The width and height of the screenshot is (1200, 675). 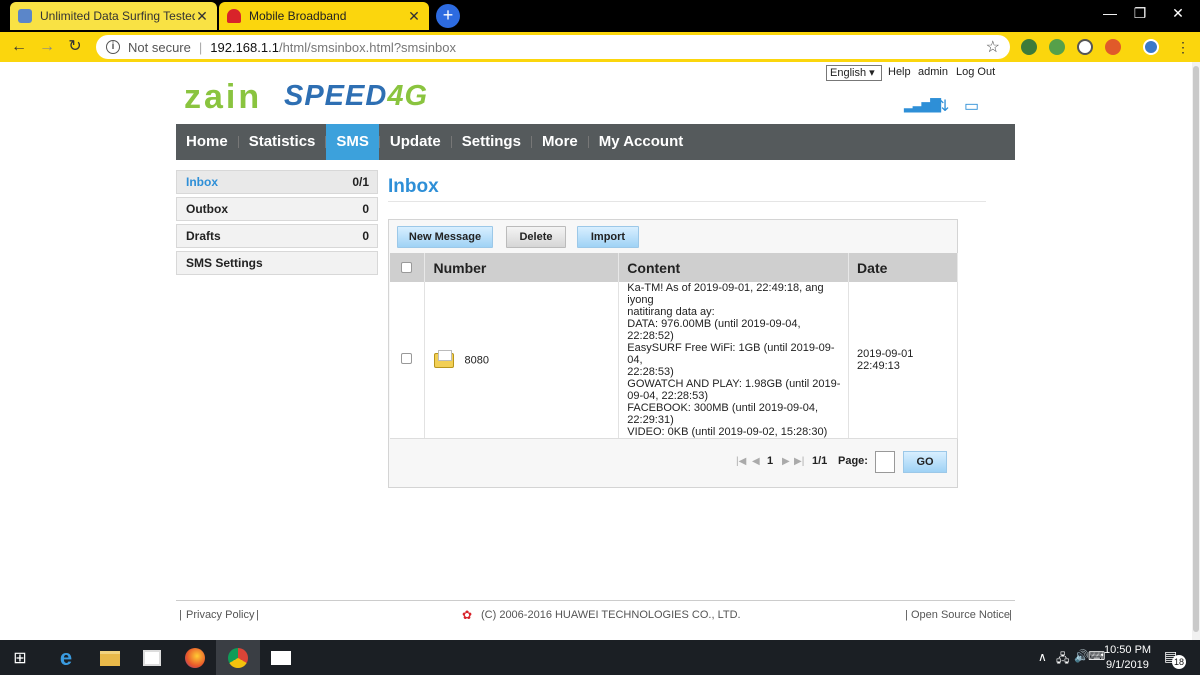 I want to click on unread-envelope-icon, so click(x=444, y=358).